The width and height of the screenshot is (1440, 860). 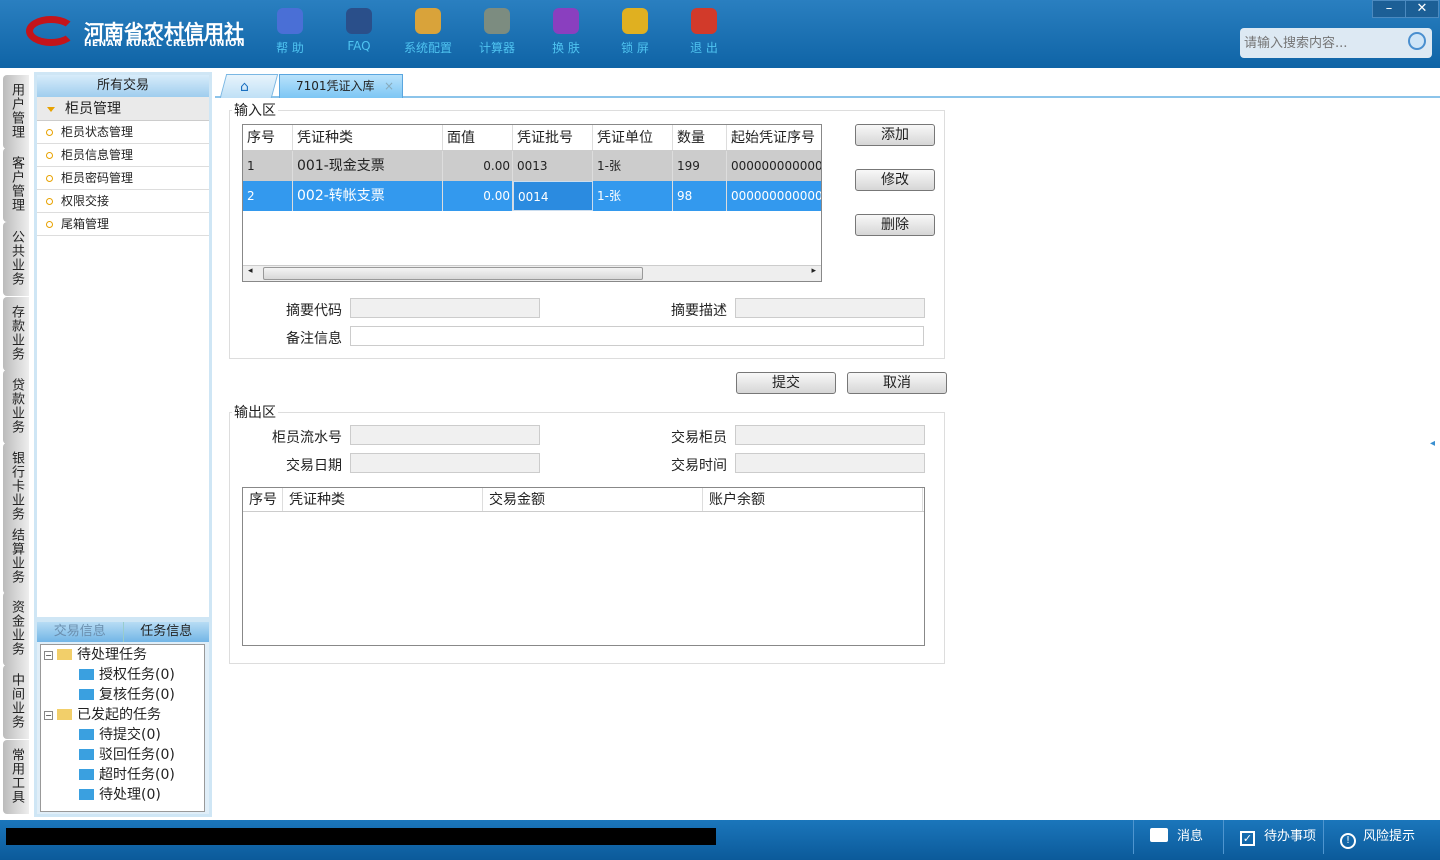 What do you see at coordinates (16, 259) in the screenshot?
I see `vtab-2: 公共业务` at bounding box center [16, 259].